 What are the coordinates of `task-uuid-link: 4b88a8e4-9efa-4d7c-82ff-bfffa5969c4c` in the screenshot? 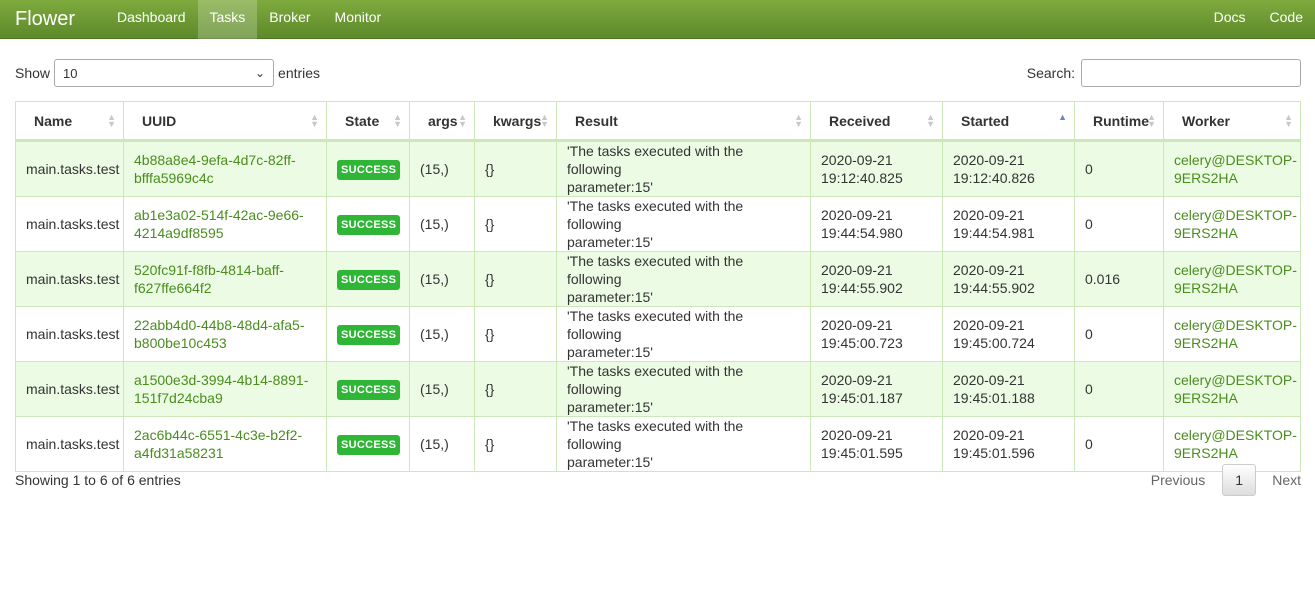 It's located at (215, 169).